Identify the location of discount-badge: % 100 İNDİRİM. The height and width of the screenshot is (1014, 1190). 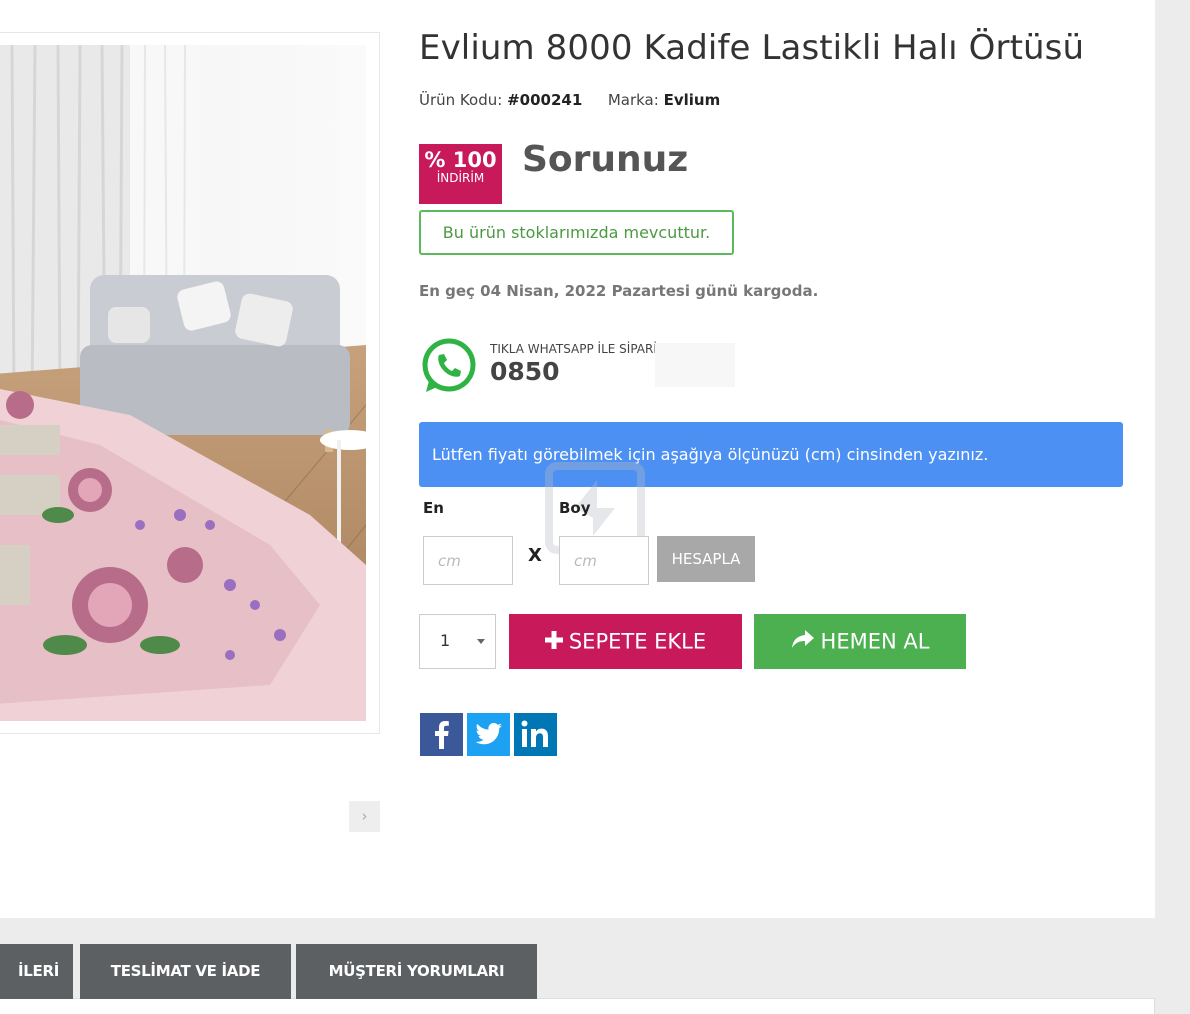
(460, 174).